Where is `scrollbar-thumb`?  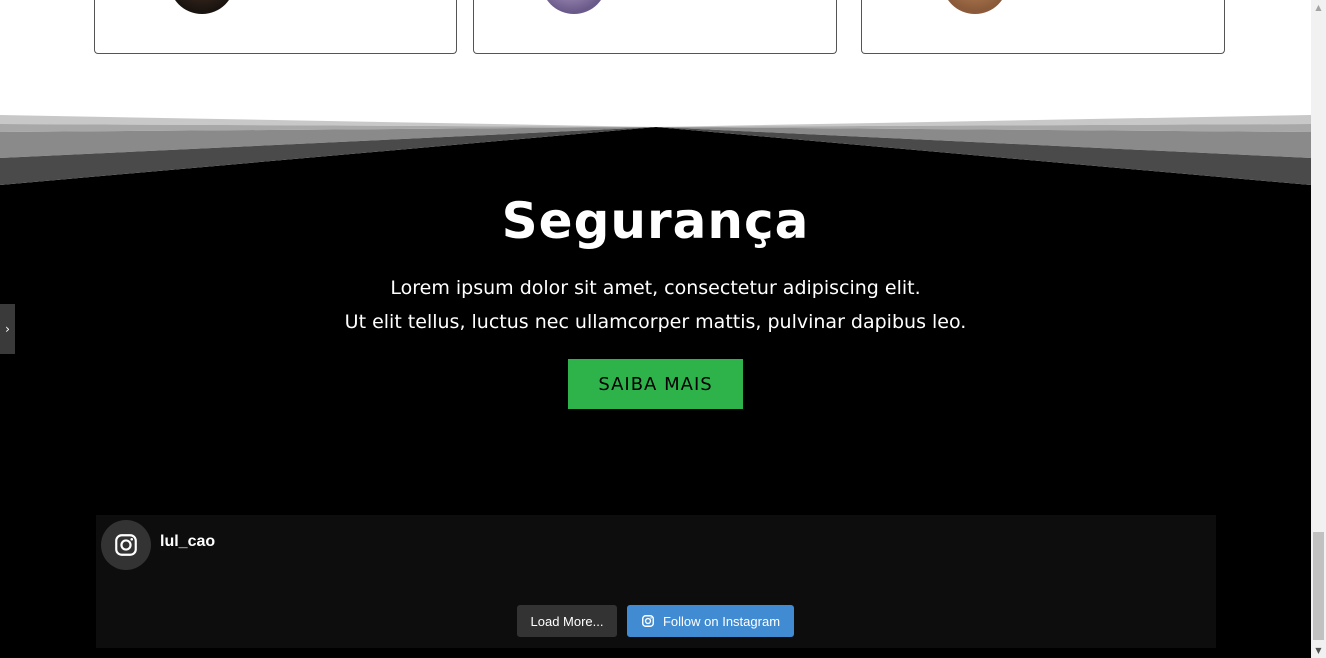 scrollbar-thumb is located at coordinates (1318, 586).